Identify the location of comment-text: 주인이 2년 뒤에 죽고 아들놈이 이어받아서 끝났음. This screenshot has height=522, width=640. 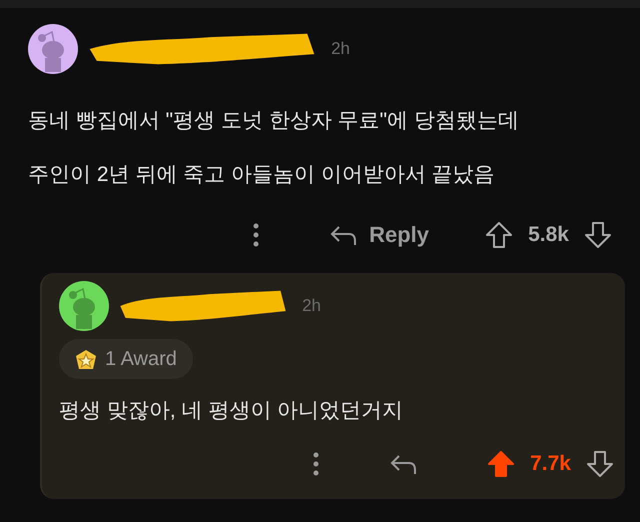
(262, 175).